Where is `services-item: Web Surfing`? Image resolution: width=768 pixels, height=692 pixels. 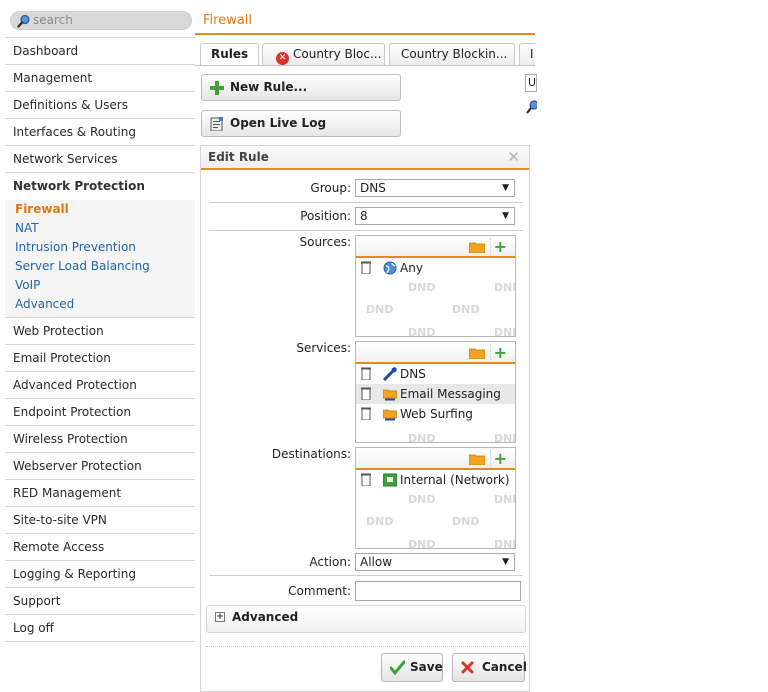 services-item: Web Surfing is located at coordinates (435, 414).